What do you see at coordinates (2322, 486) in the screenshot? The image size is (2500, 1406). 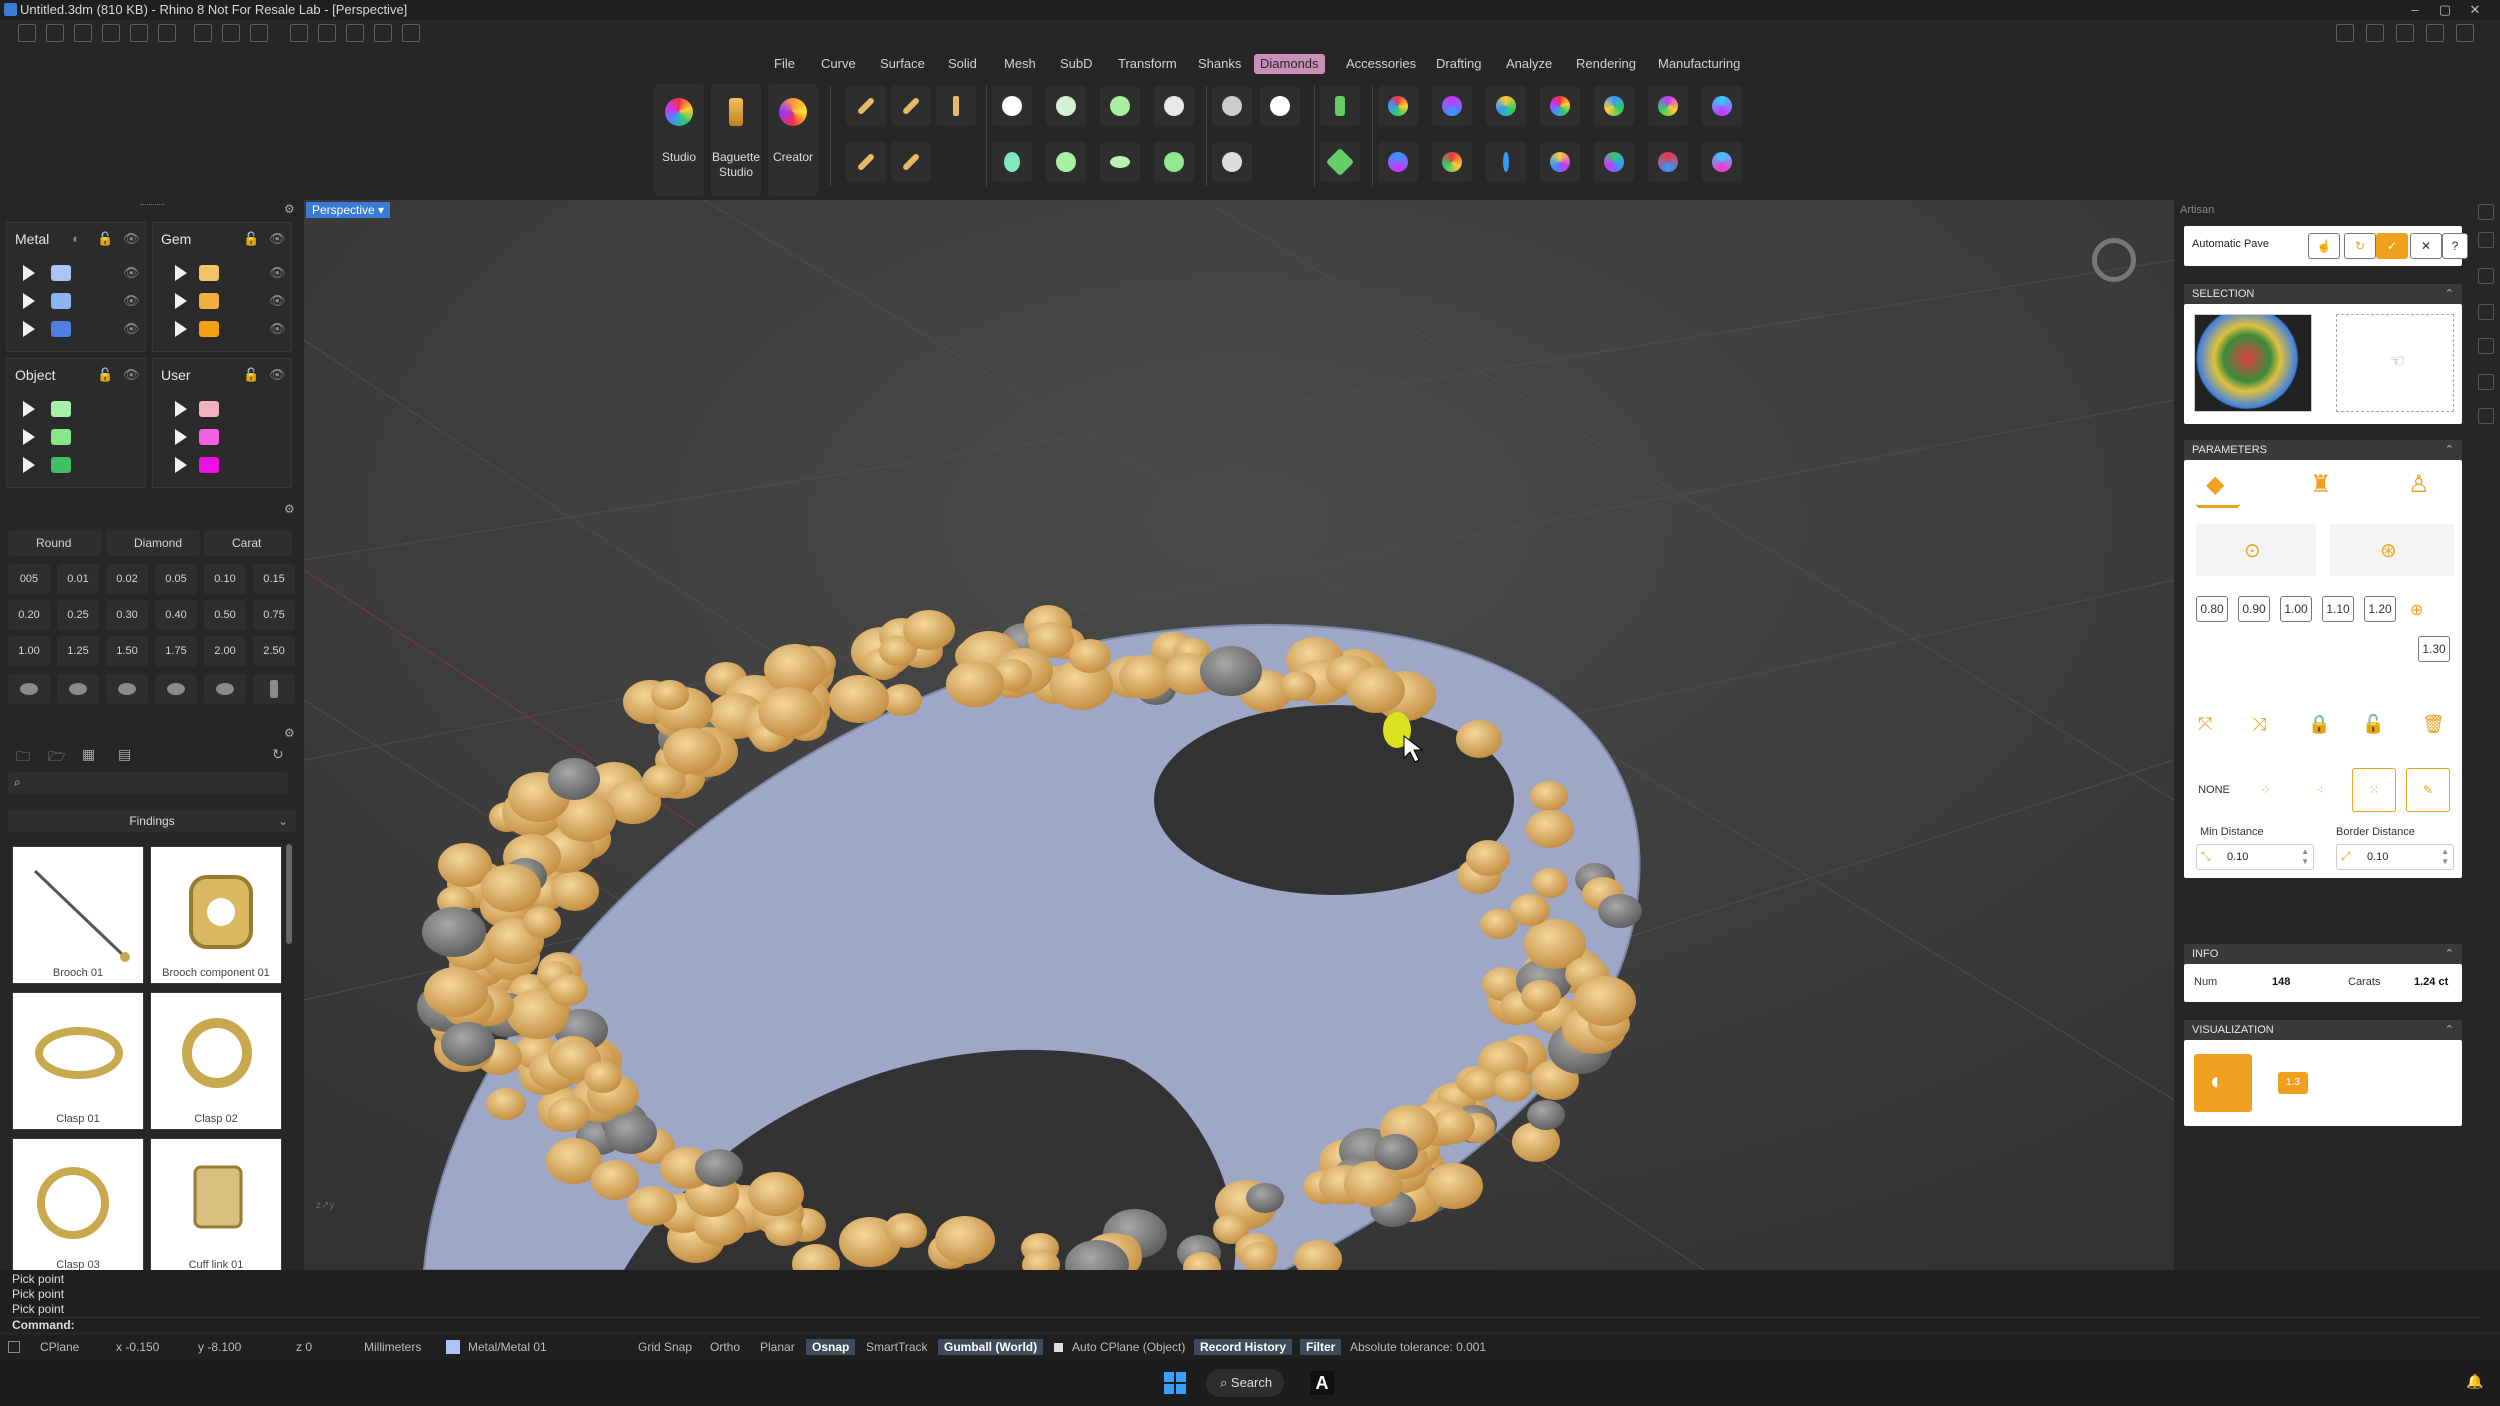 I see `prong-mode-icon: ♜` at bounding box center [2322, 486].